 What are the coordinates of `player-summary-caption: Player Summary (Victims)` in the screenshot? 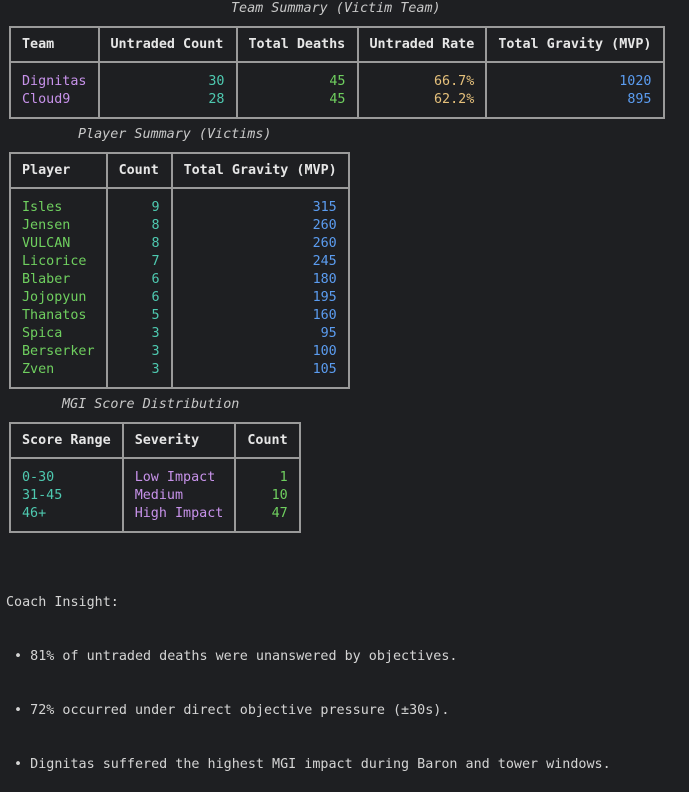 It's located at (175, 134).